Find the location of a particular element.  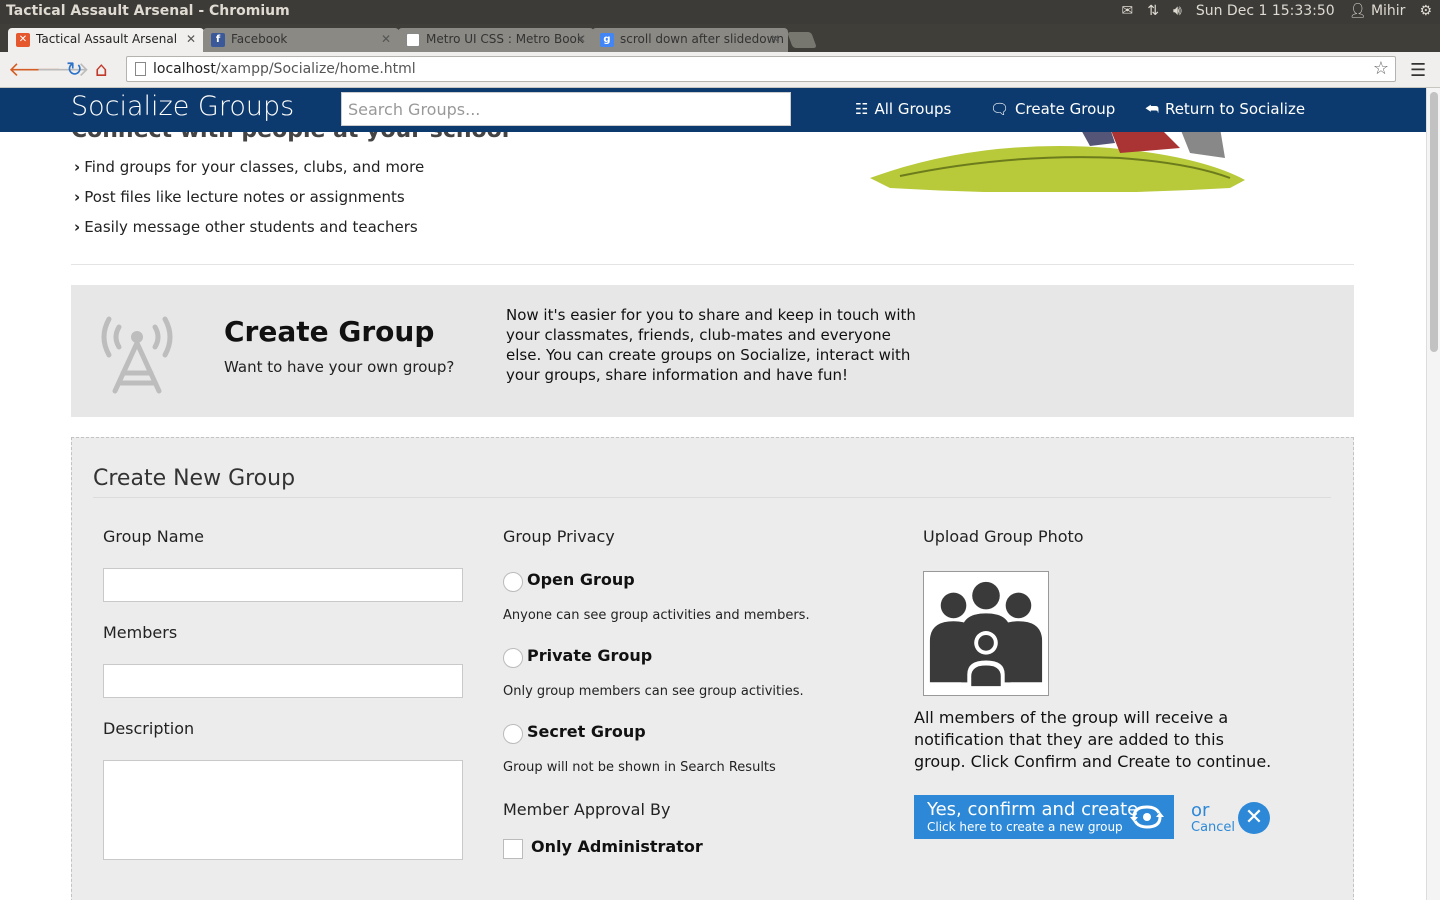

user-menu: 👤︎ Mihir is located at coordinates (1377, 11).